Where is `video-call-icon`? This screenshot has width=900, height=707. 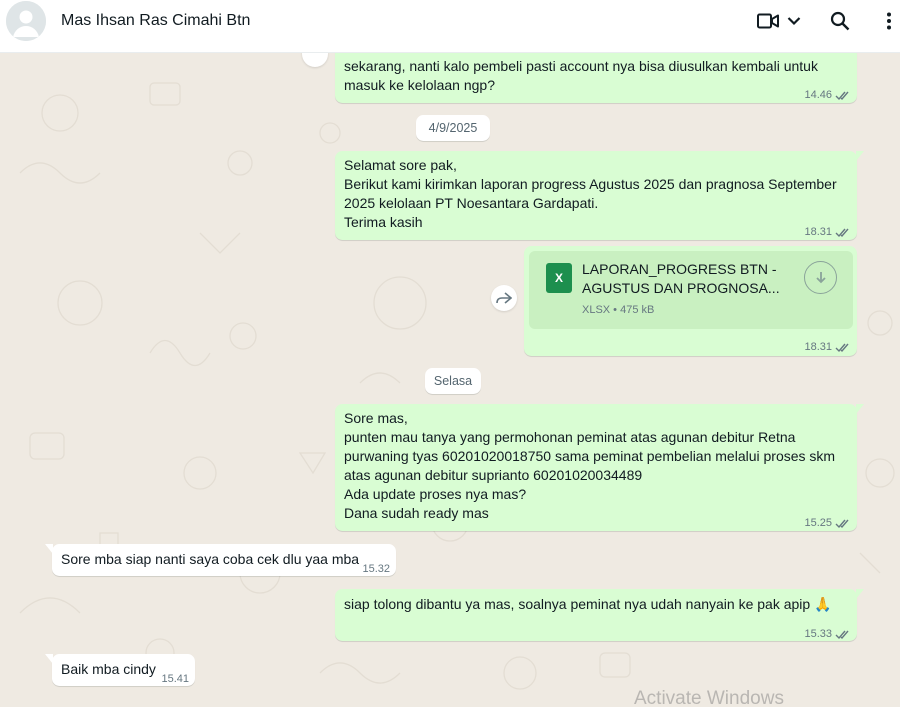 video-call-icon is located at coordinates (768, 21).